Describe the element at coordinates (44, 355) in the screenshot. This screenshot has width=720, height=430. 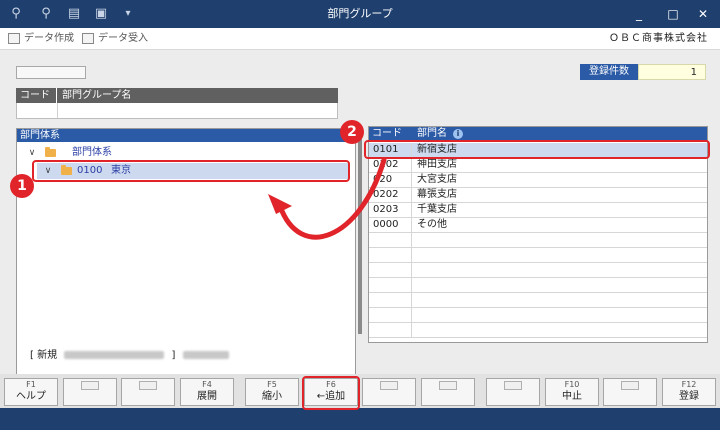
I see `status-prefix: [ 新規` at that location.